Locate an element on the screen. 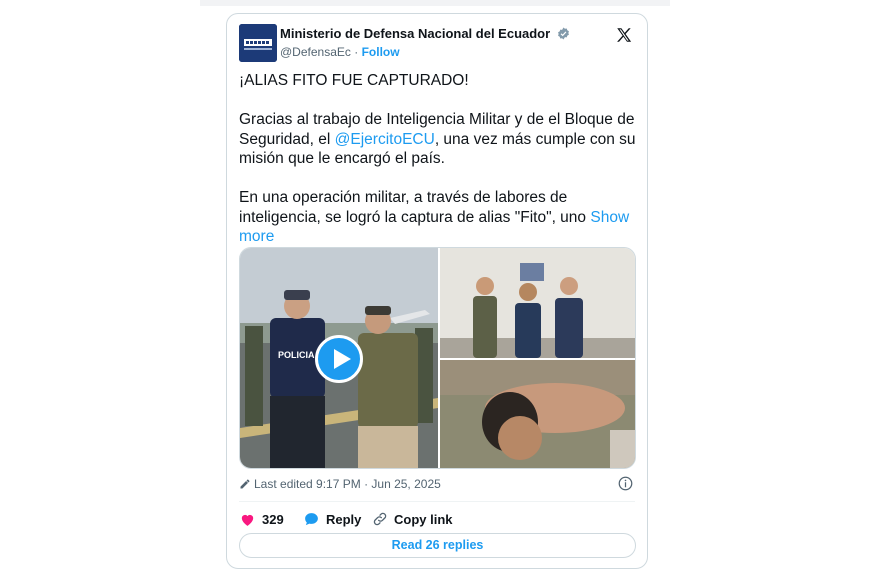  mention-link: @EjercitoECU is located at coordinates (385, 139).